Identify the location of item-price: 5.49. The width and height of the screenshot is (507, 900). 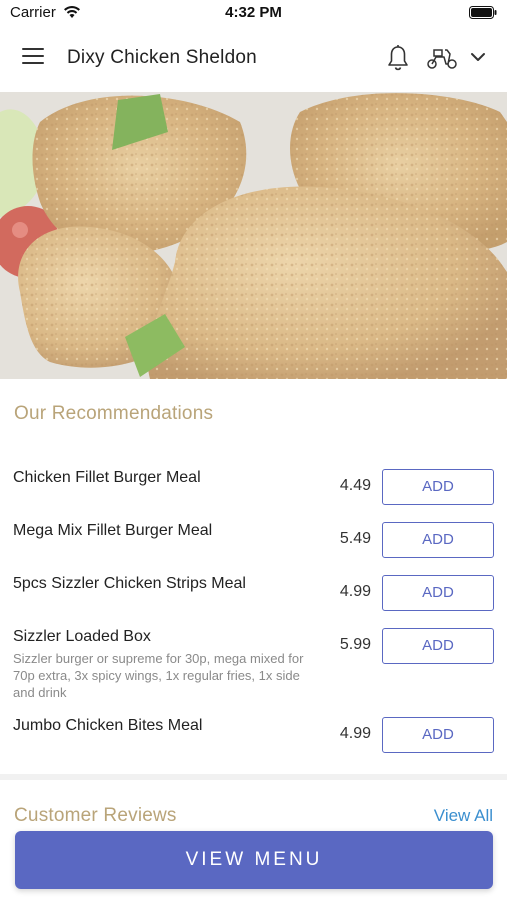
(355, 538).